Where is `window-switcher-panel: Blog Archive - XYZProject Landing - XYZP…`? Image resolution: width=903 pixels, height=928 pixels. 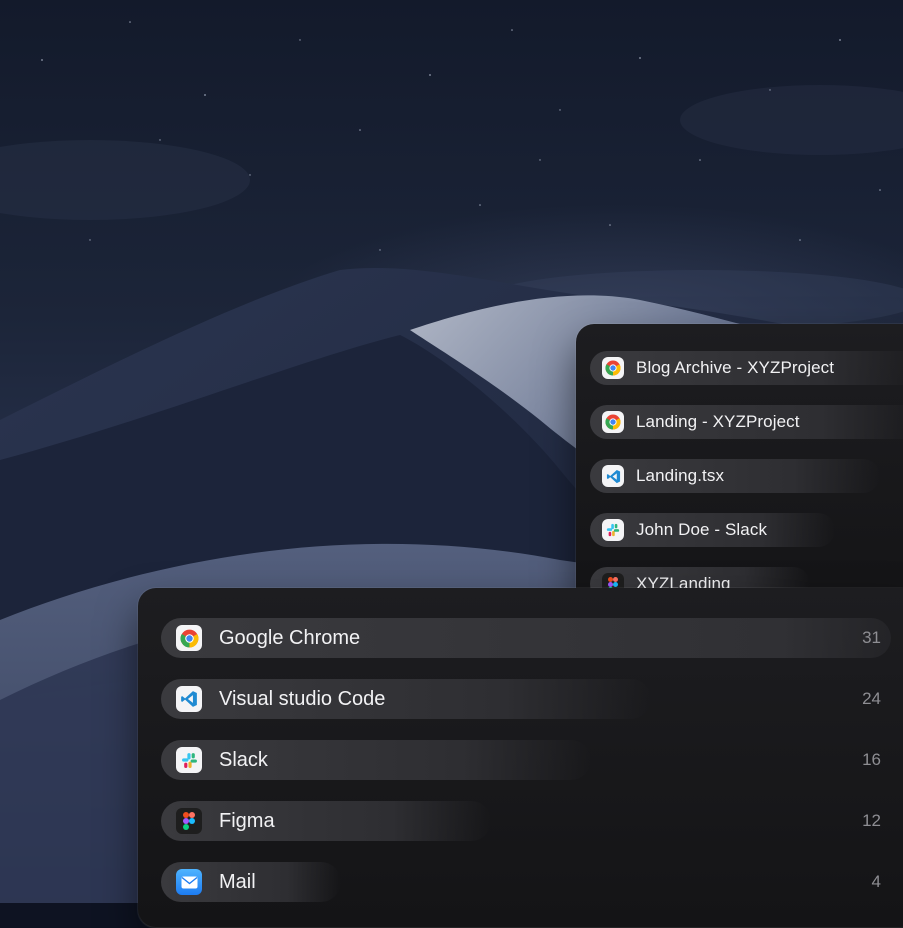 window-switcher-panel: Blog Archive - XYZProject Landing - XYZP… is located at coordinates (739, 469).